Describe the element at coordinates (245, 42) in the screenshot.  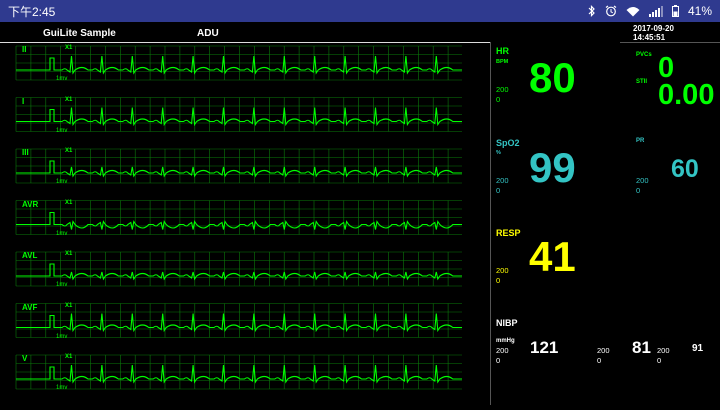
I see `header-divider` at that location.